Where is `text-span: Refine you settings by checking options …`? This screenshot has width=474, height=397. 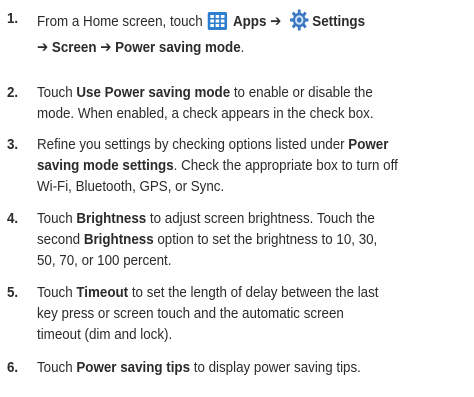 text-span: Refine you settings by checking options … is located at coordinates (193, 144).